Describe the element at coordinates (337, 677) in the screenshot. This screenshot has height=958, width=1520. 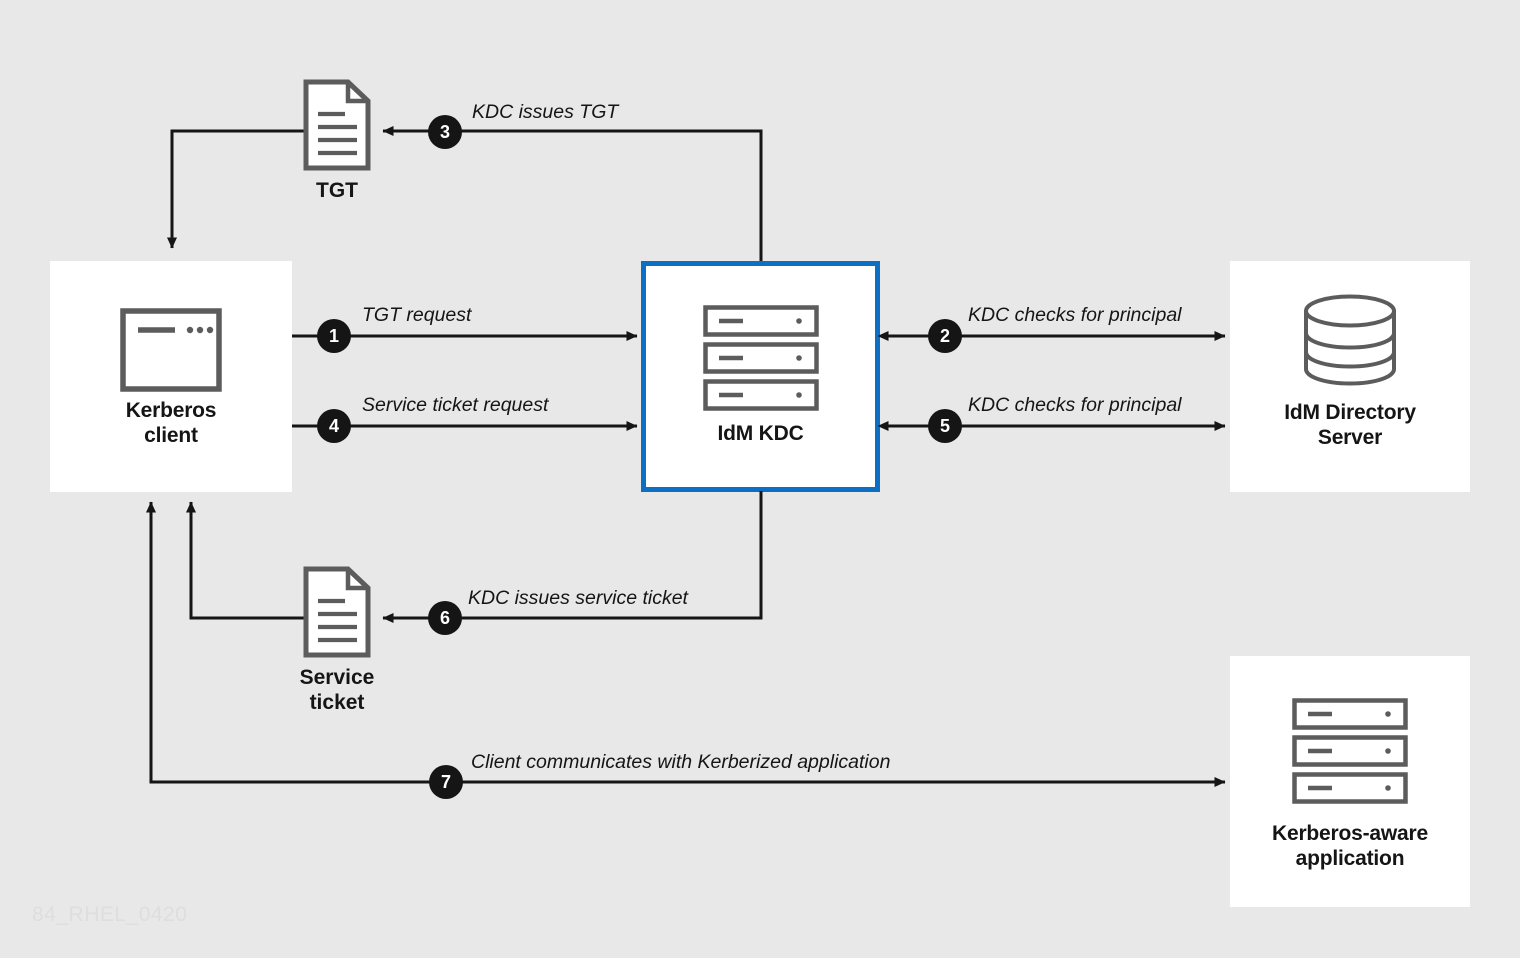
I see `artifact-label-line1: Service` at that location.